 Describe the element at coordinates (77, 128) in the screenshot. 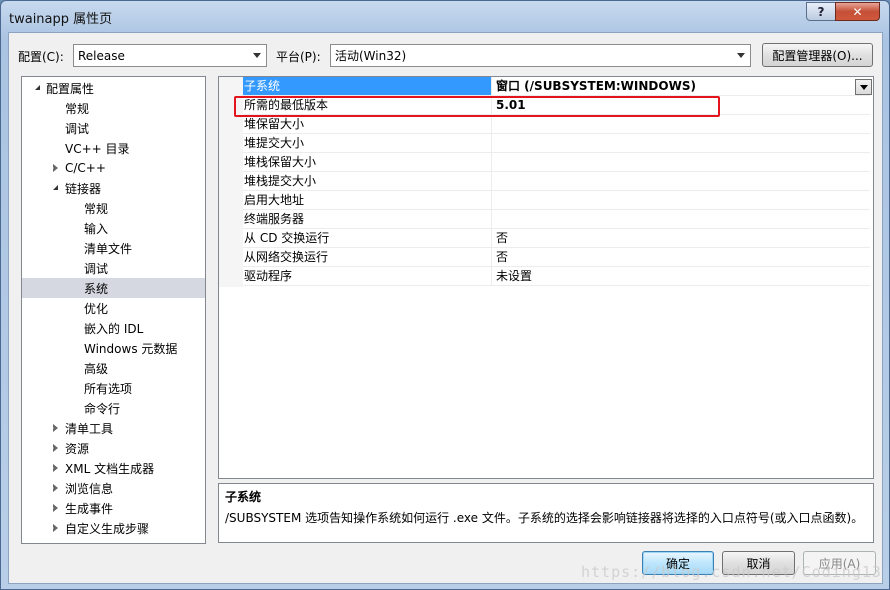

I see `tree-item-label: 调试` at that location.